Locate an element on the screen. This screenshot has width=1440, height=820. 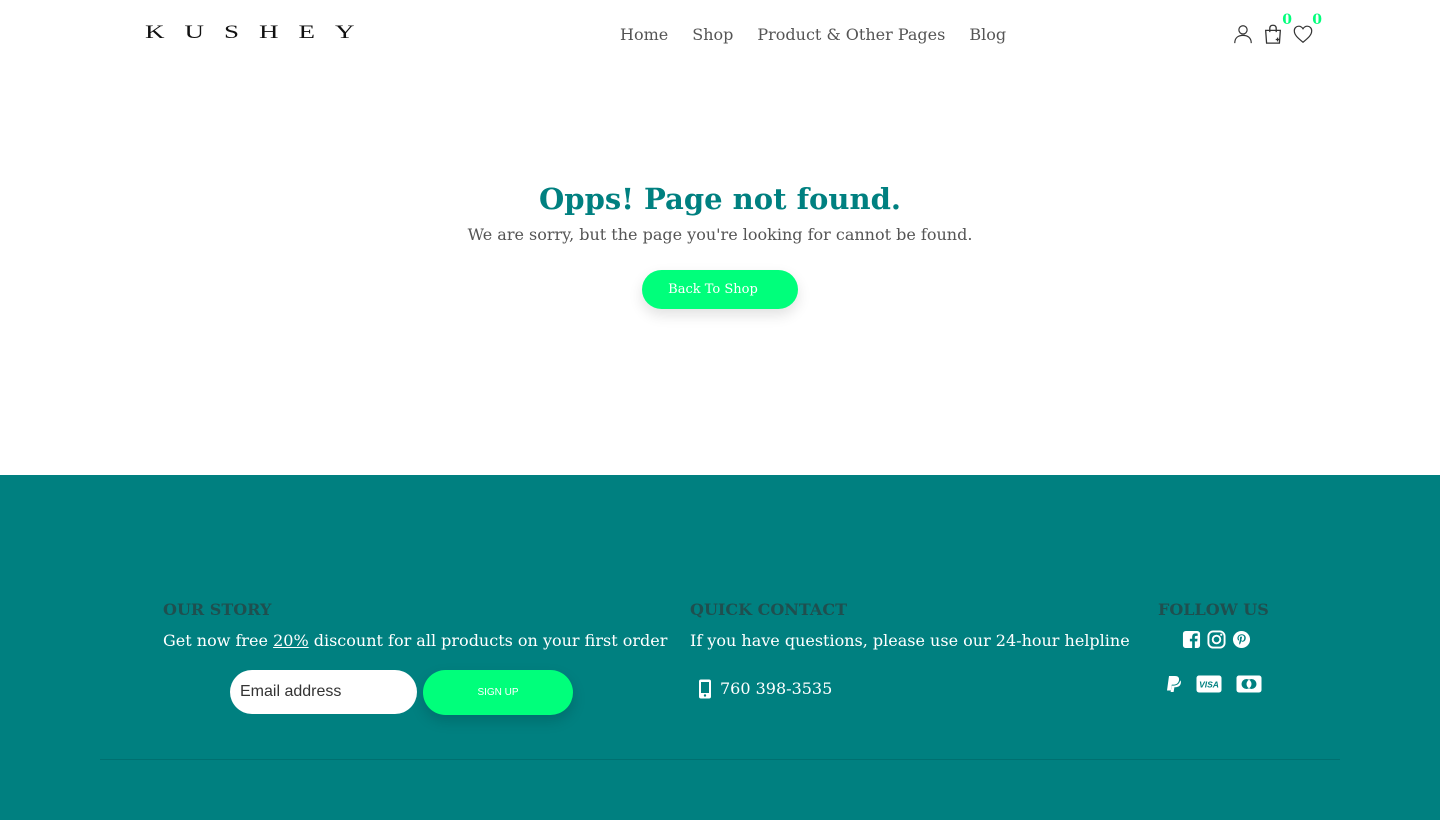
user-icon is located at coordinates (1243, 34).